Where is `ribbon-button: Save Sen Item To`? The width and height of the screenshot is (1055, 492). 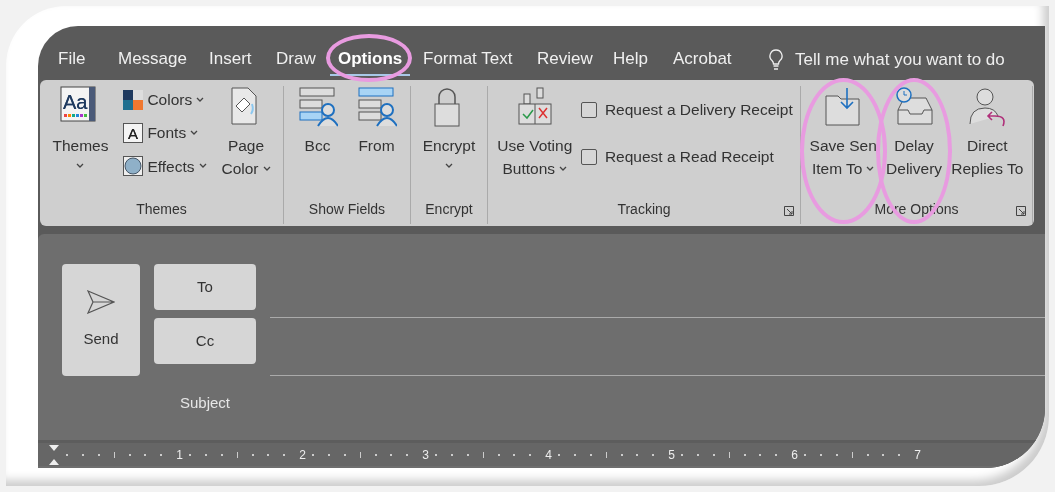 ribbon-button: Save Sen Item To is located at coordinates (843, 133).